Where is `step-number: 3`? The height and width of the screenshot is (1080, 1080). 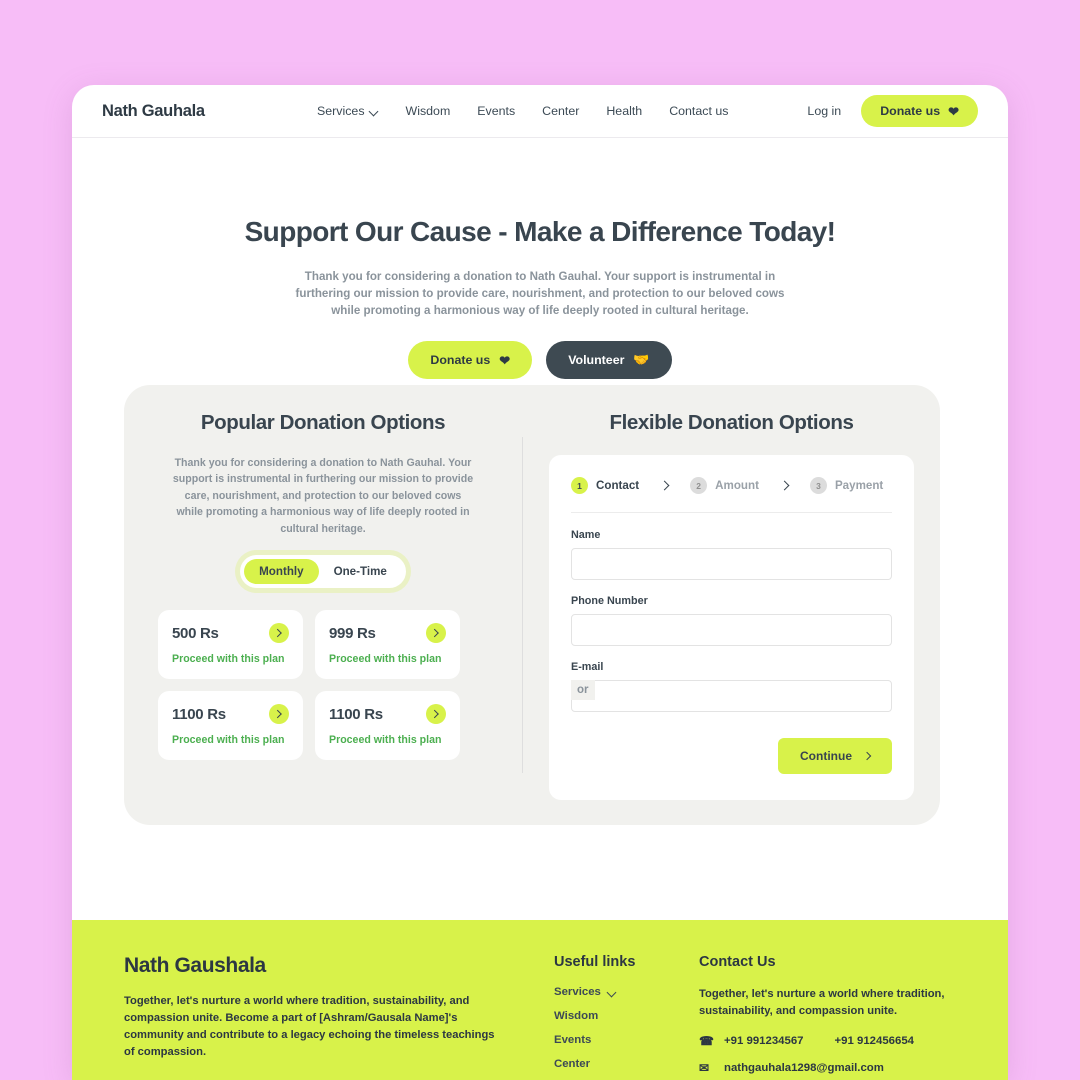
step-number: 3 is located at coordinates (818, 485).